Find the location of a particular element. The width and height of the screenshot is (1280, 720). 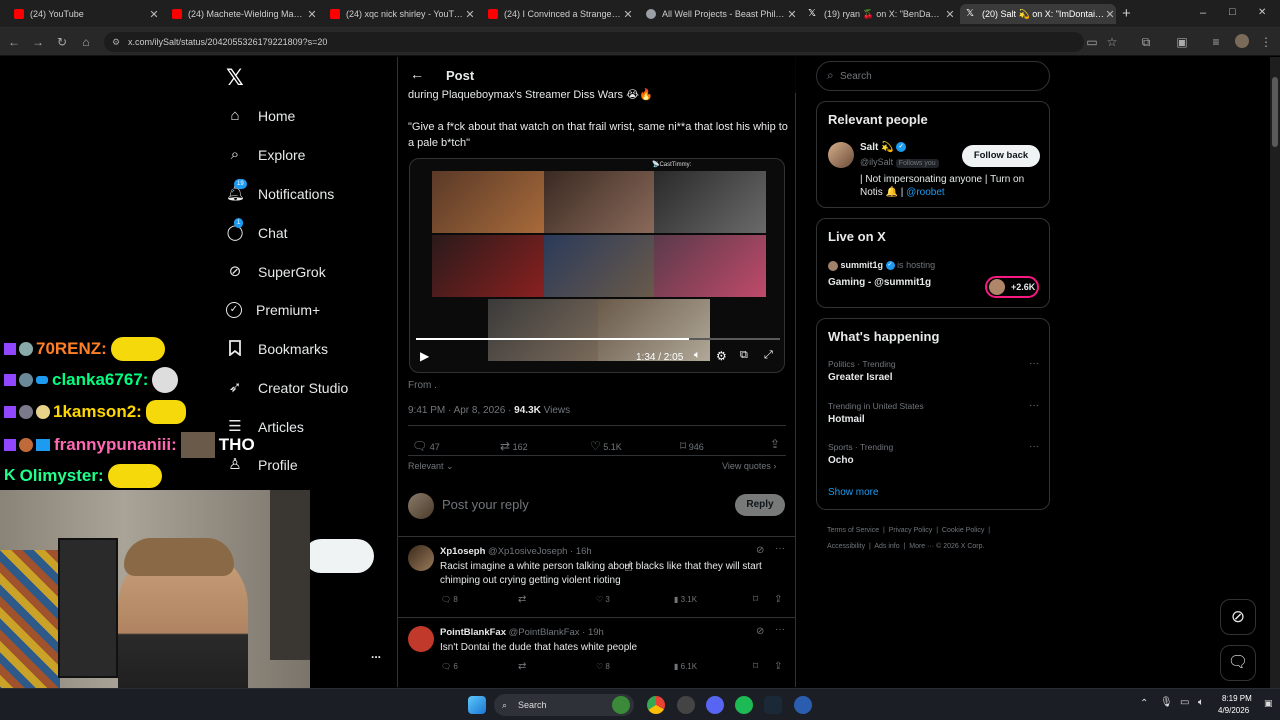

live-stream-title: Gaming - @summit1g is located at coordinates (879, 282).